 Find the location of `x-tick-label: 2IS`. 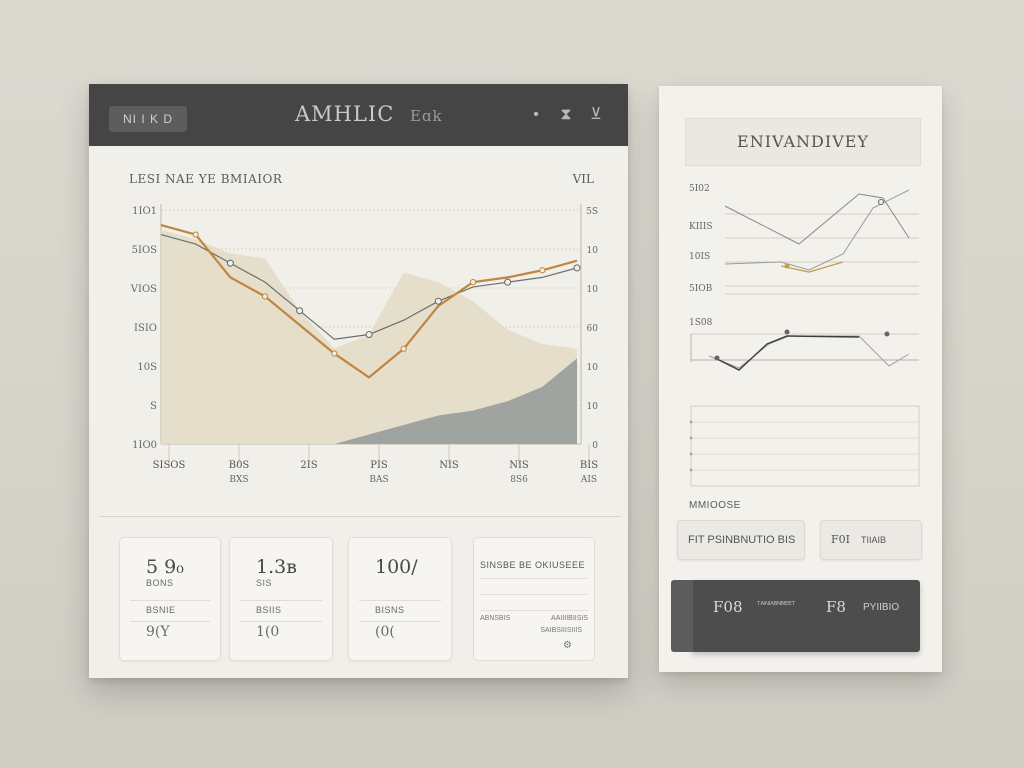

x-tick-label: 2IS is located at coordinates (308, 465).